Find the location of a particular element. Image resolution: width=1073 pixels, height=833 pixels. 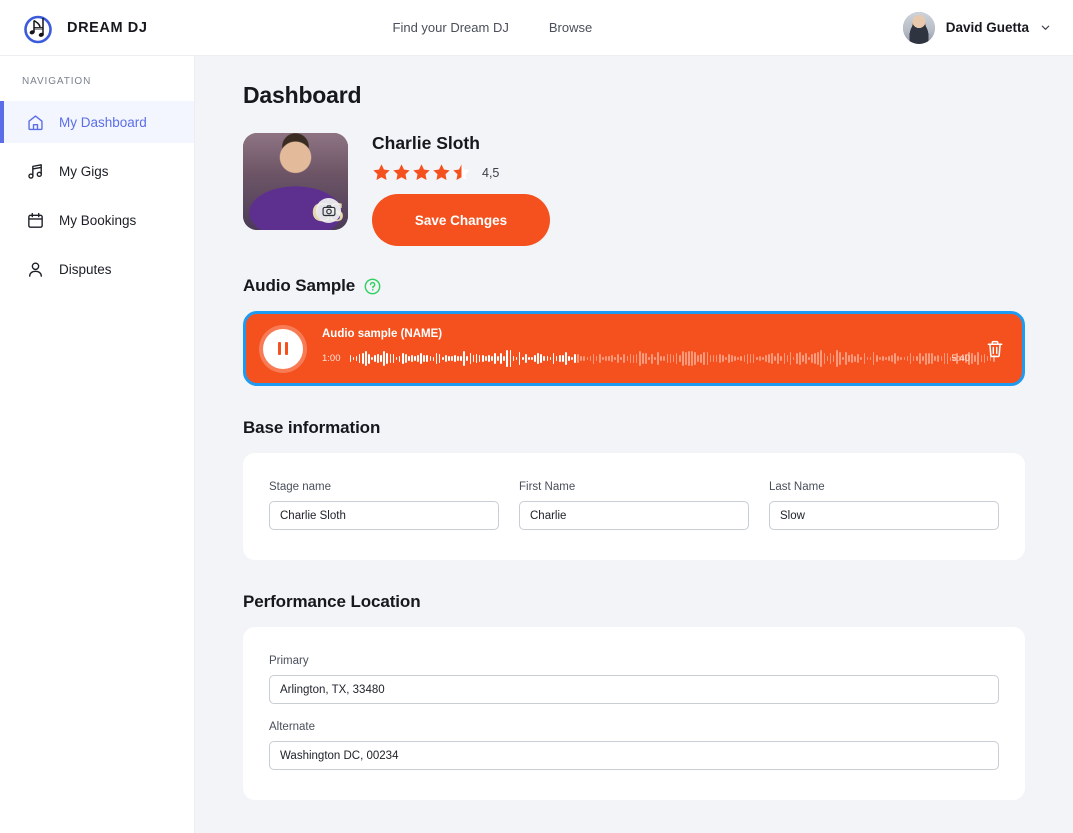

audio-player: Audio sample (NAME) 1:00 5:40 is located at coordinates (634, 348).